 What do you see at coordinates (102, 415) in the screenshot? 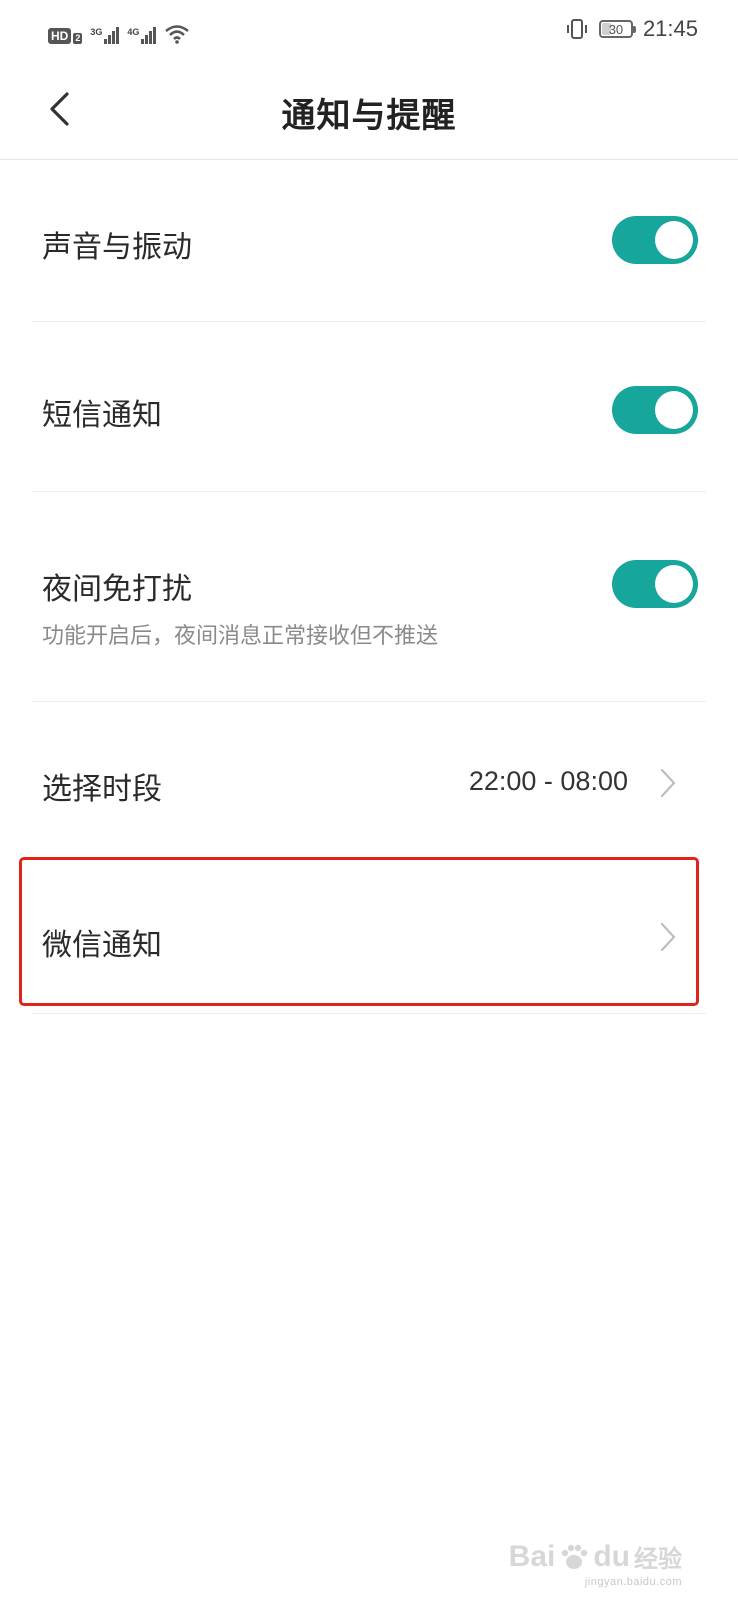
I see `sms-label: 短信通知` at bounding box center [102, 415].